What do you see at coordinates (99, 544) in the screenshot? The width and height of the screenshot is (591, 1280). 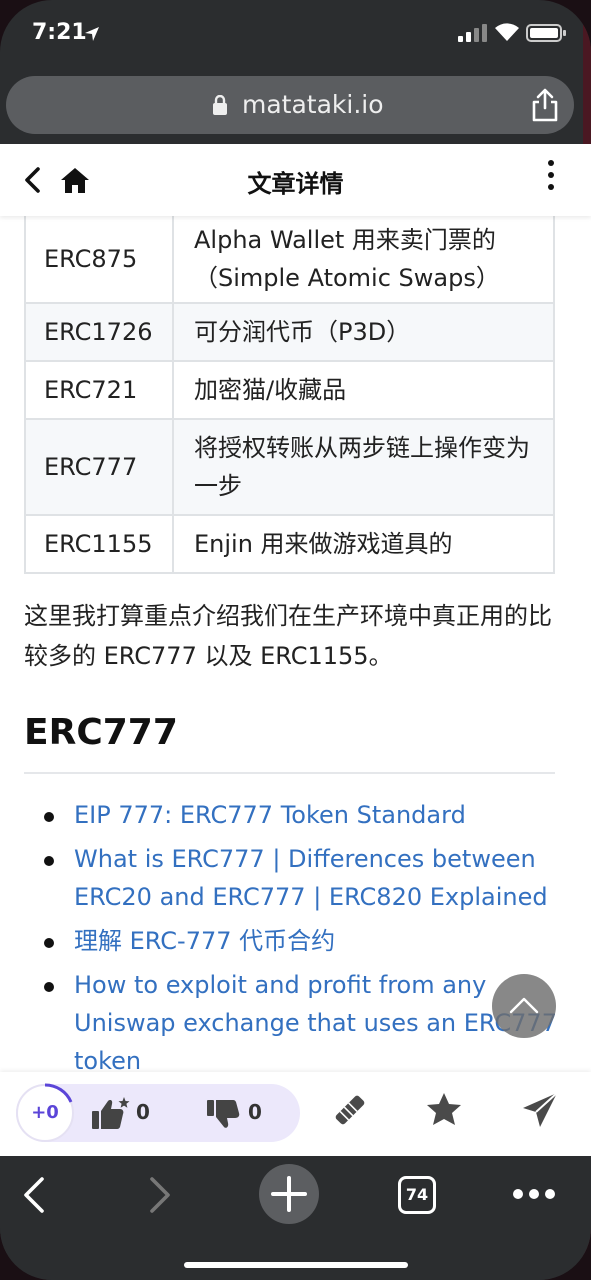 I see `table-cell-code: ERC1155` at bounding box center [99, 544].